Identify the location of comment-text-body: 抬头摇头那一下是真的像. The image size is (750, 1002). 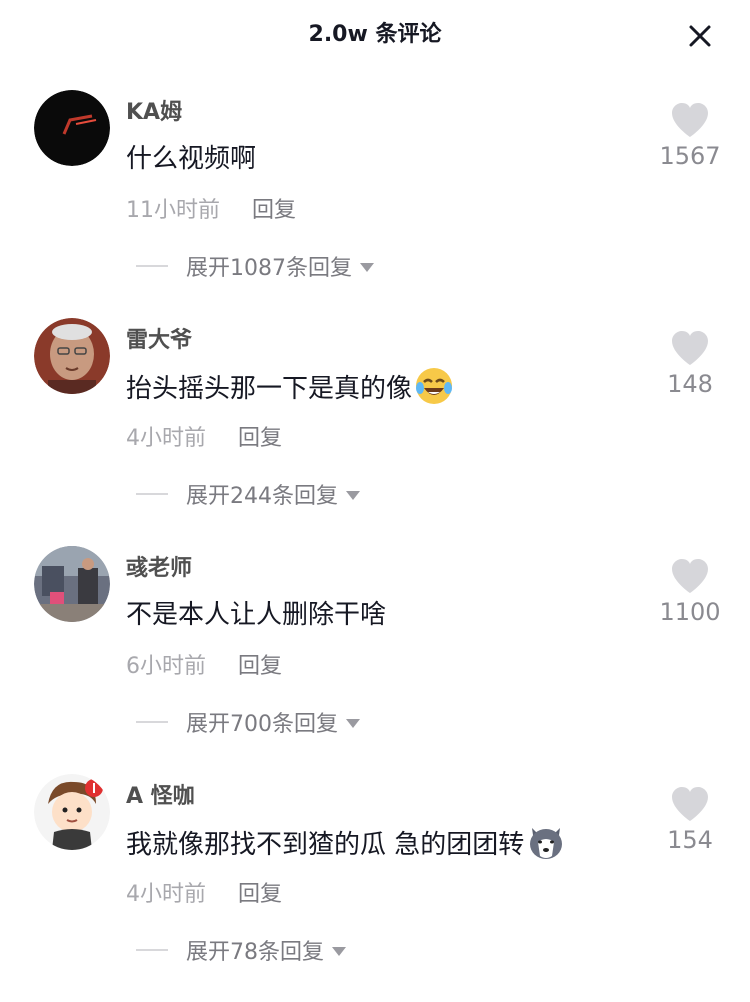
(269, 388).